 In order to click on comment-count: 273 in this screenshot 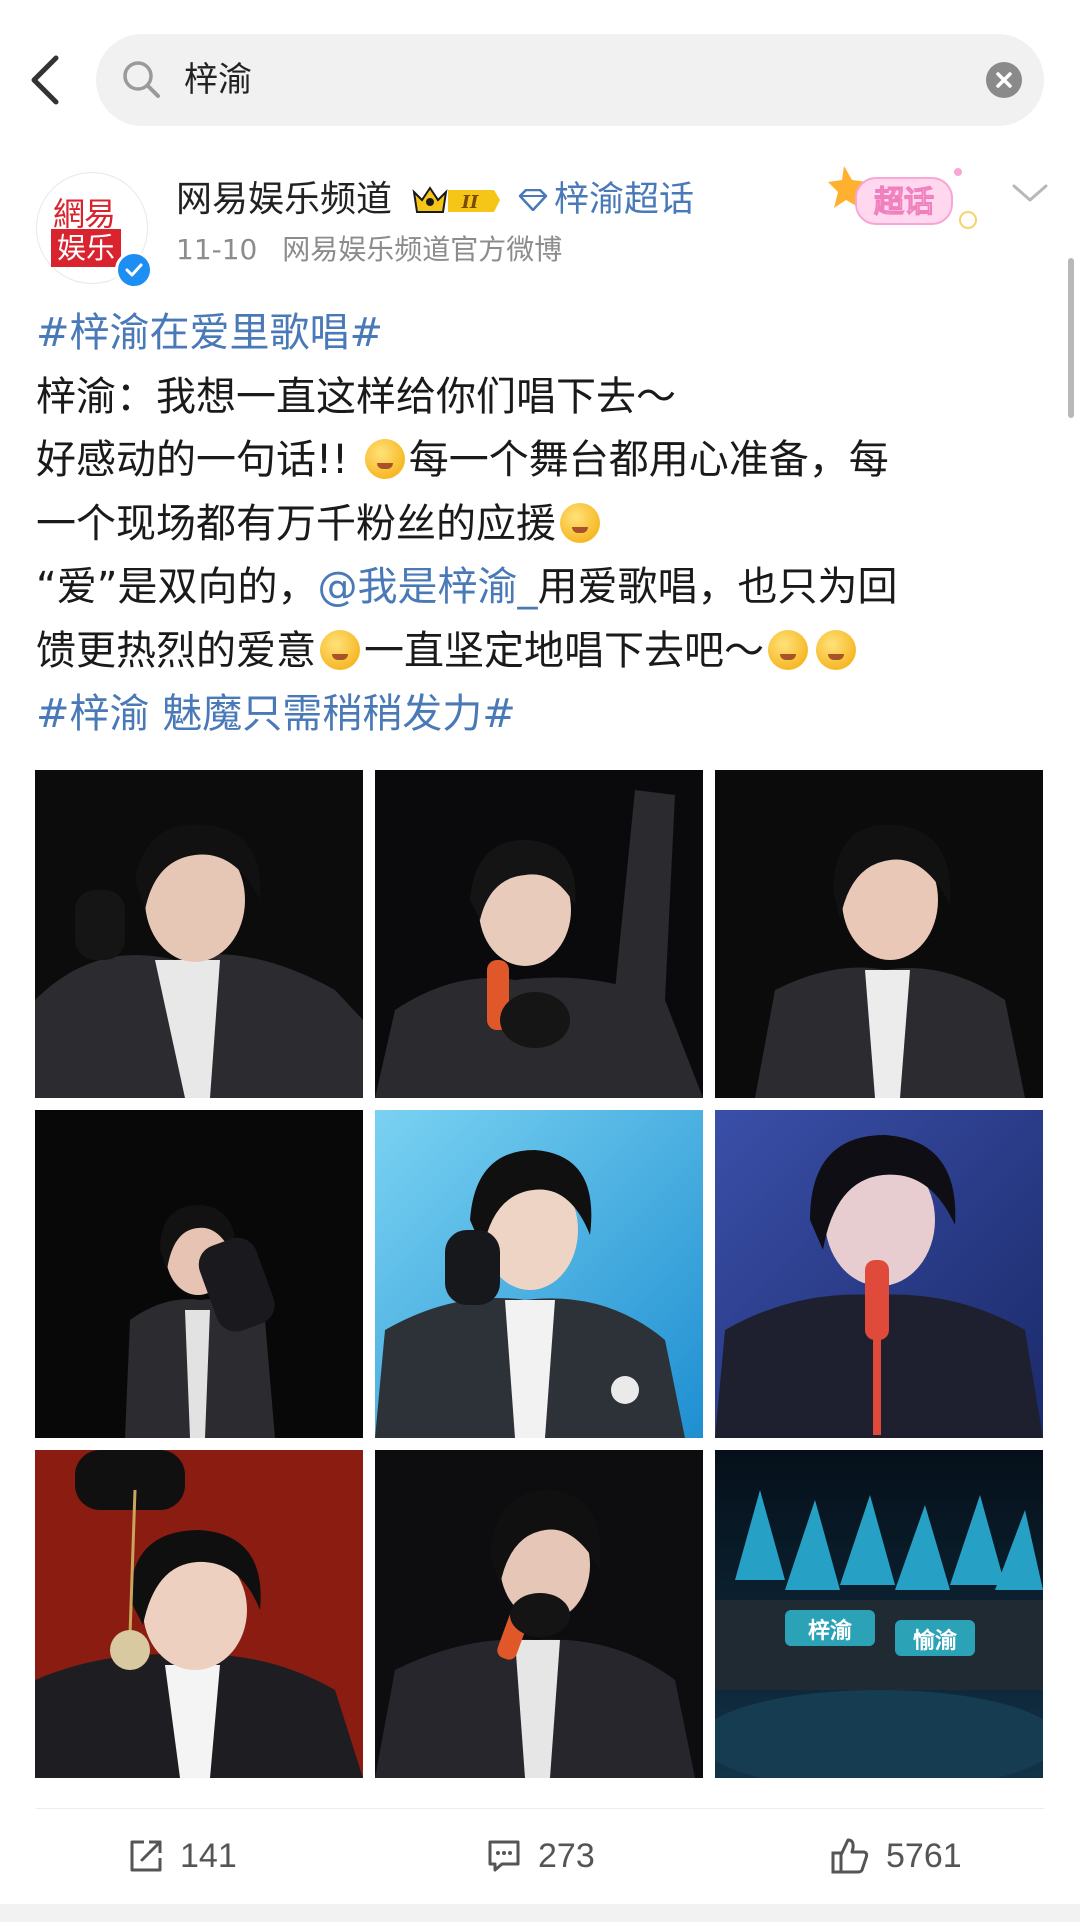, I will do `click(566, 1855)`.